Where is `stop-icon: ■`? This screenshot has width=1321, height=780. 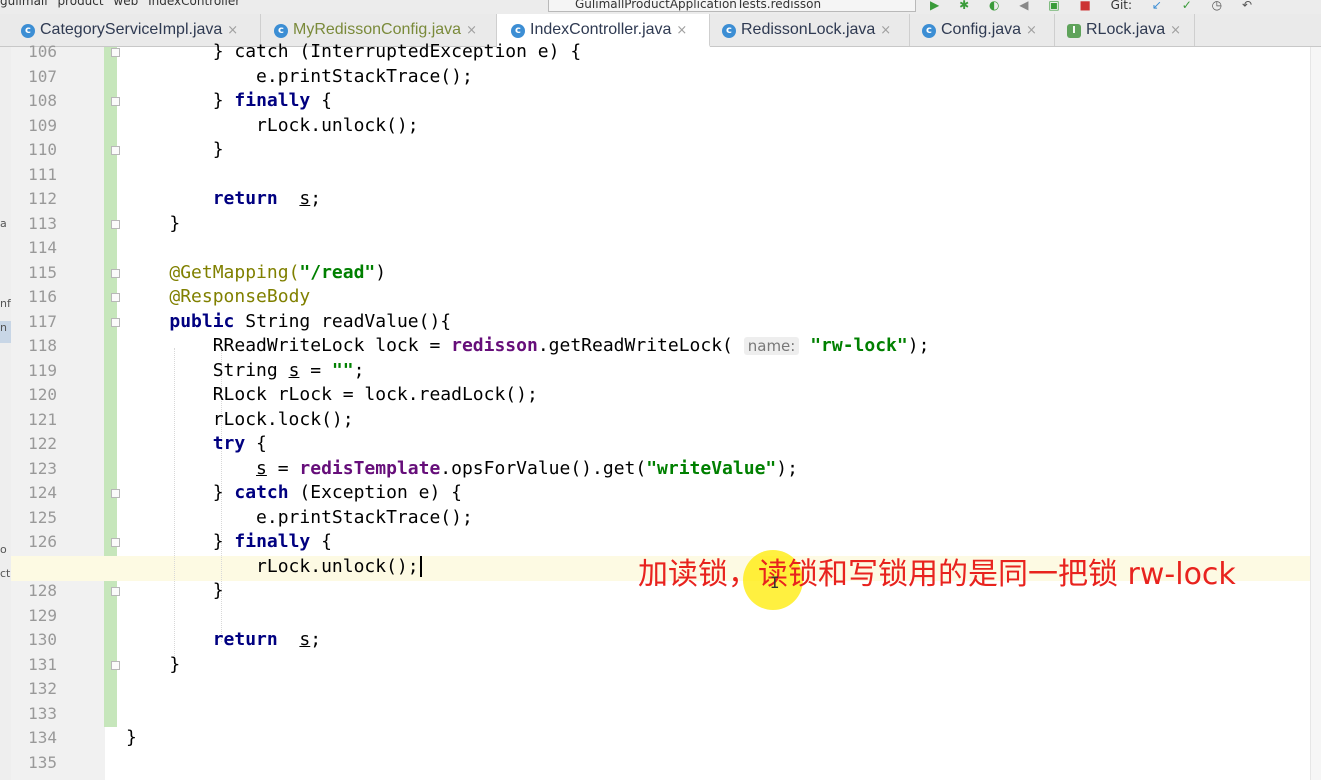 stop-icon: ■ is located at coordinates (1085, 6).